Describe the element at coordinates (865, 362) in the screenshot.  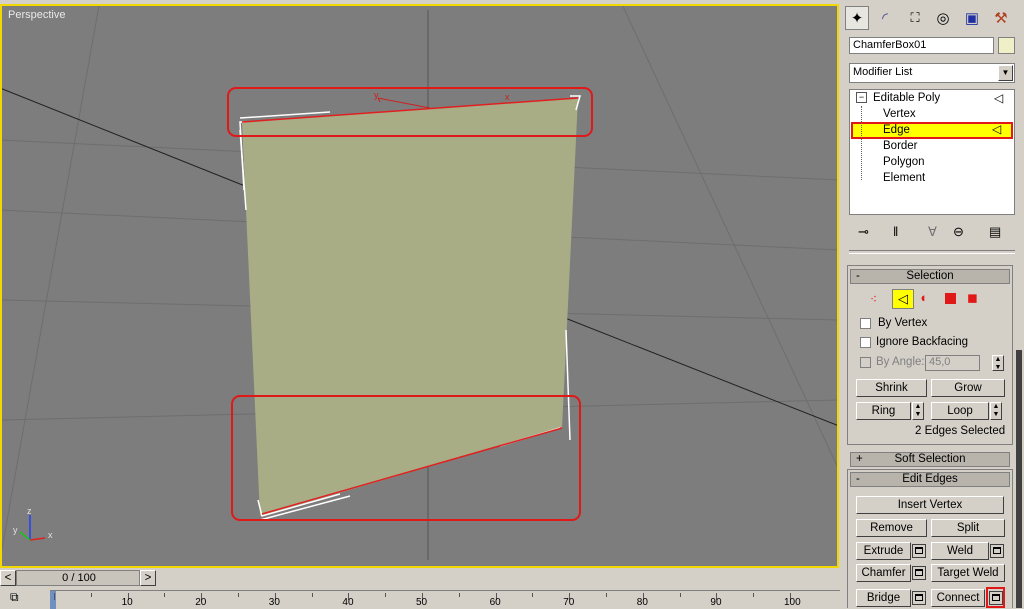
I see `by-angle-checkbox` at that location.